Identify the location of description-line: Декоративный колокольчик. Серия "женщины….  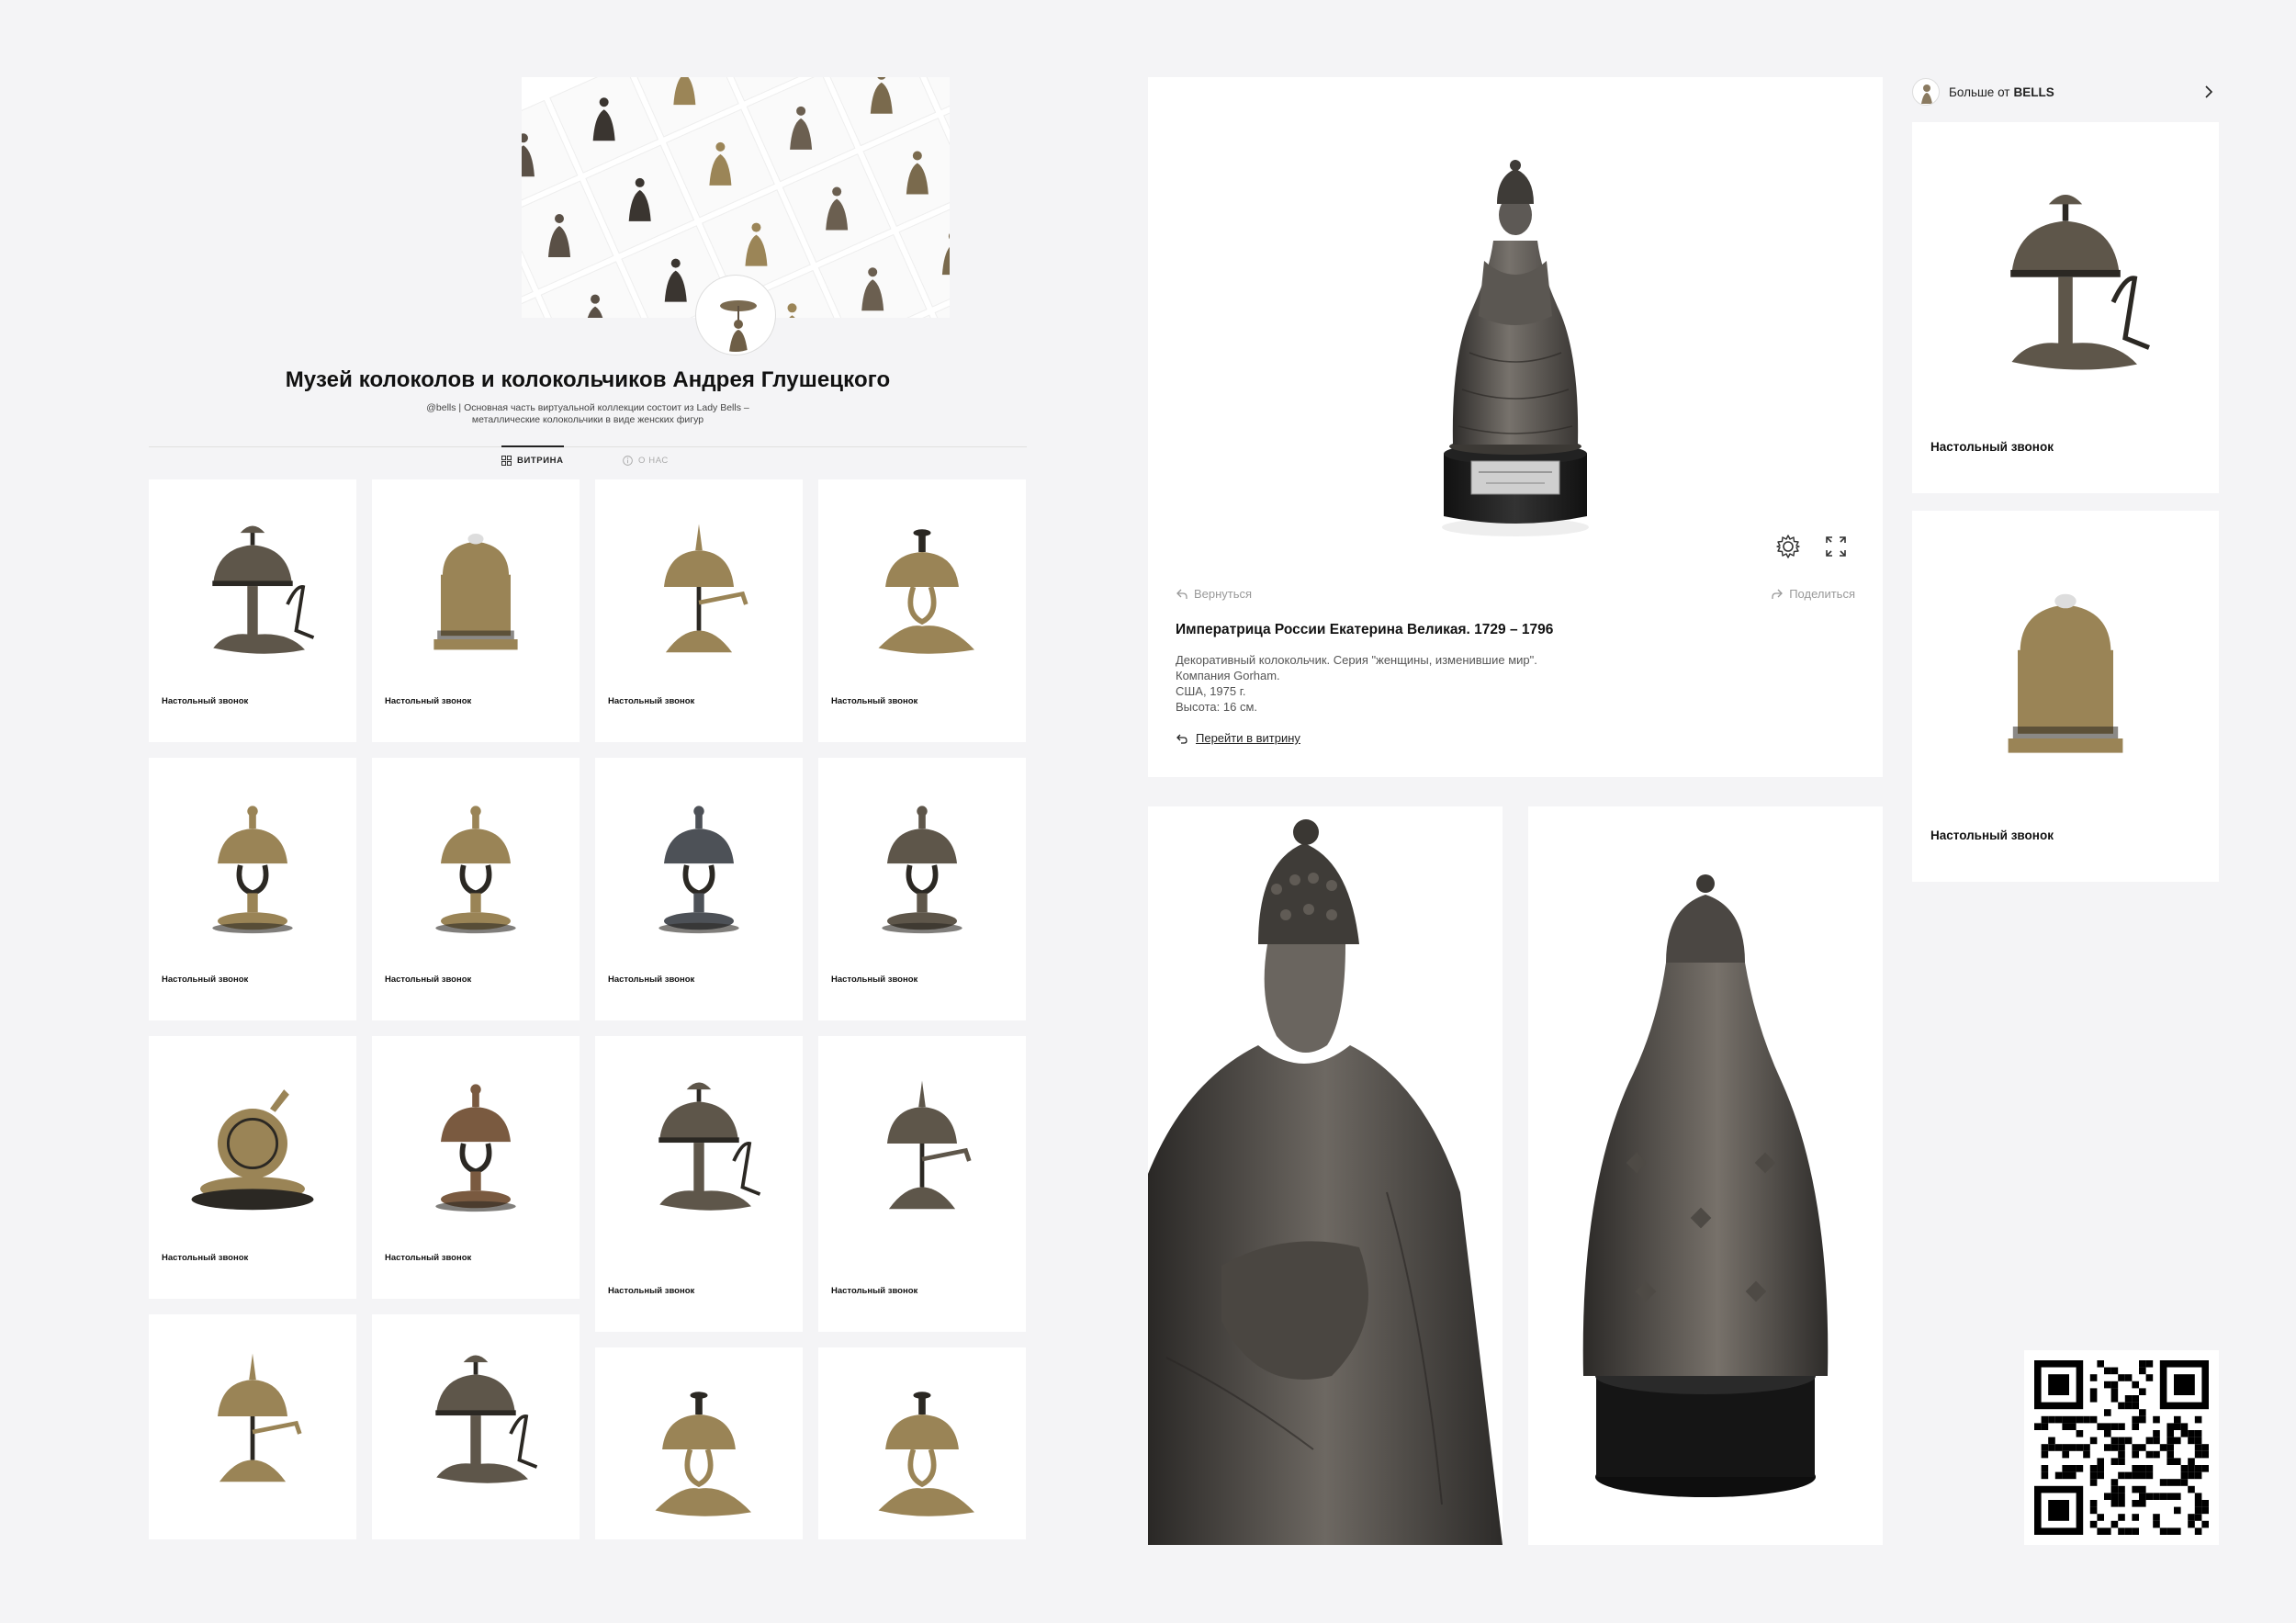
(1356, 660).